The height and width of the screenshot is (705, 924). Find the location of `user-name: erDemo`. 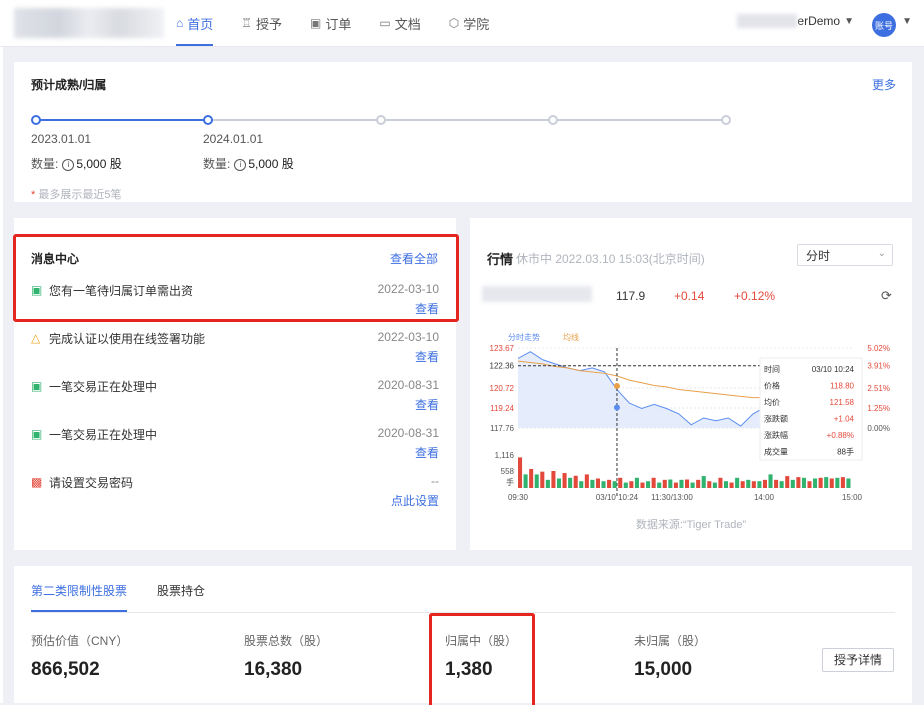

user-name: erDemo is located at coordinates (819, 21).